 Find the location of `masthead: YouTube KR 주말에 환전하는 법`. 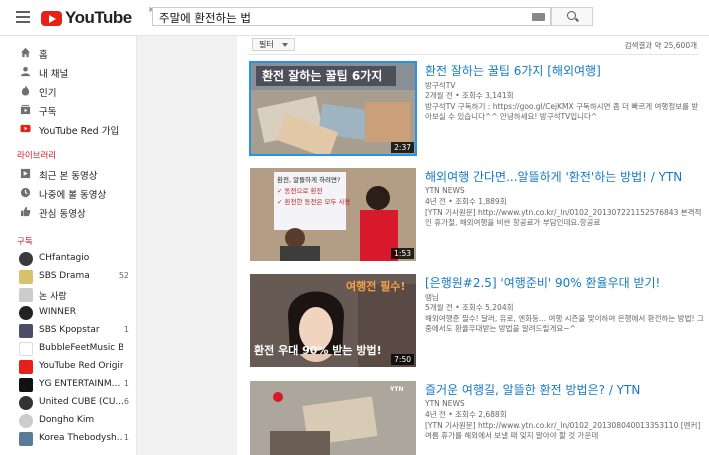

masthead: YouTube KR 주말에 환전하는 법 is located at coordinates (354, 18).